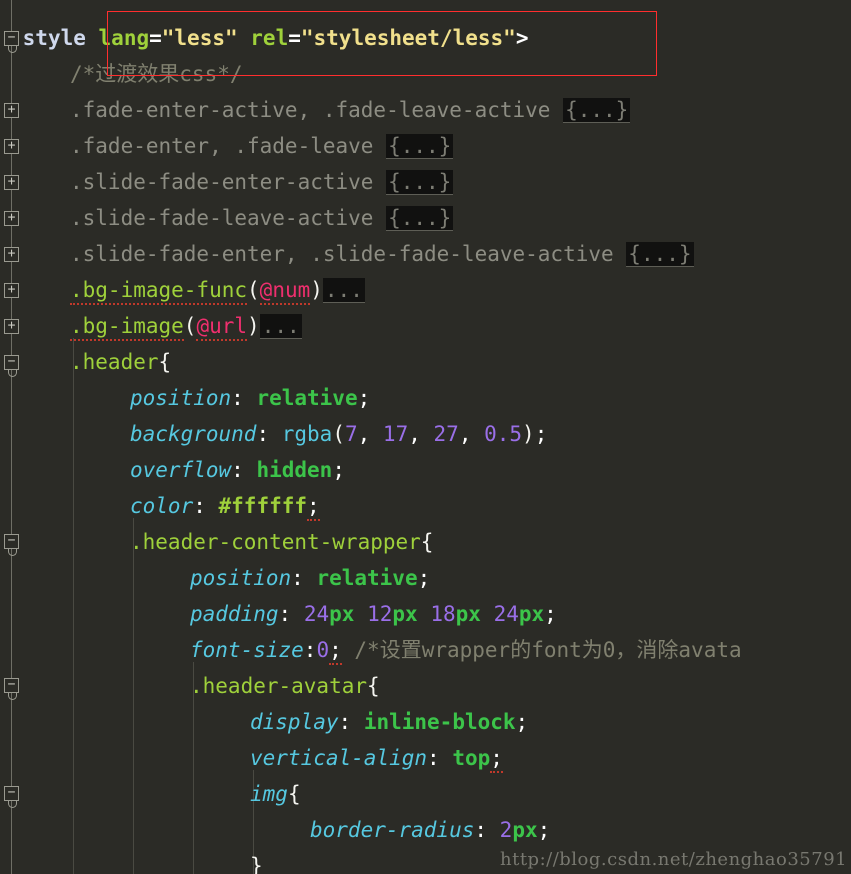 Image resolution: width=851 pixels, height=874 pixels. I want to click on code-line: .header{, so click(425, 362).